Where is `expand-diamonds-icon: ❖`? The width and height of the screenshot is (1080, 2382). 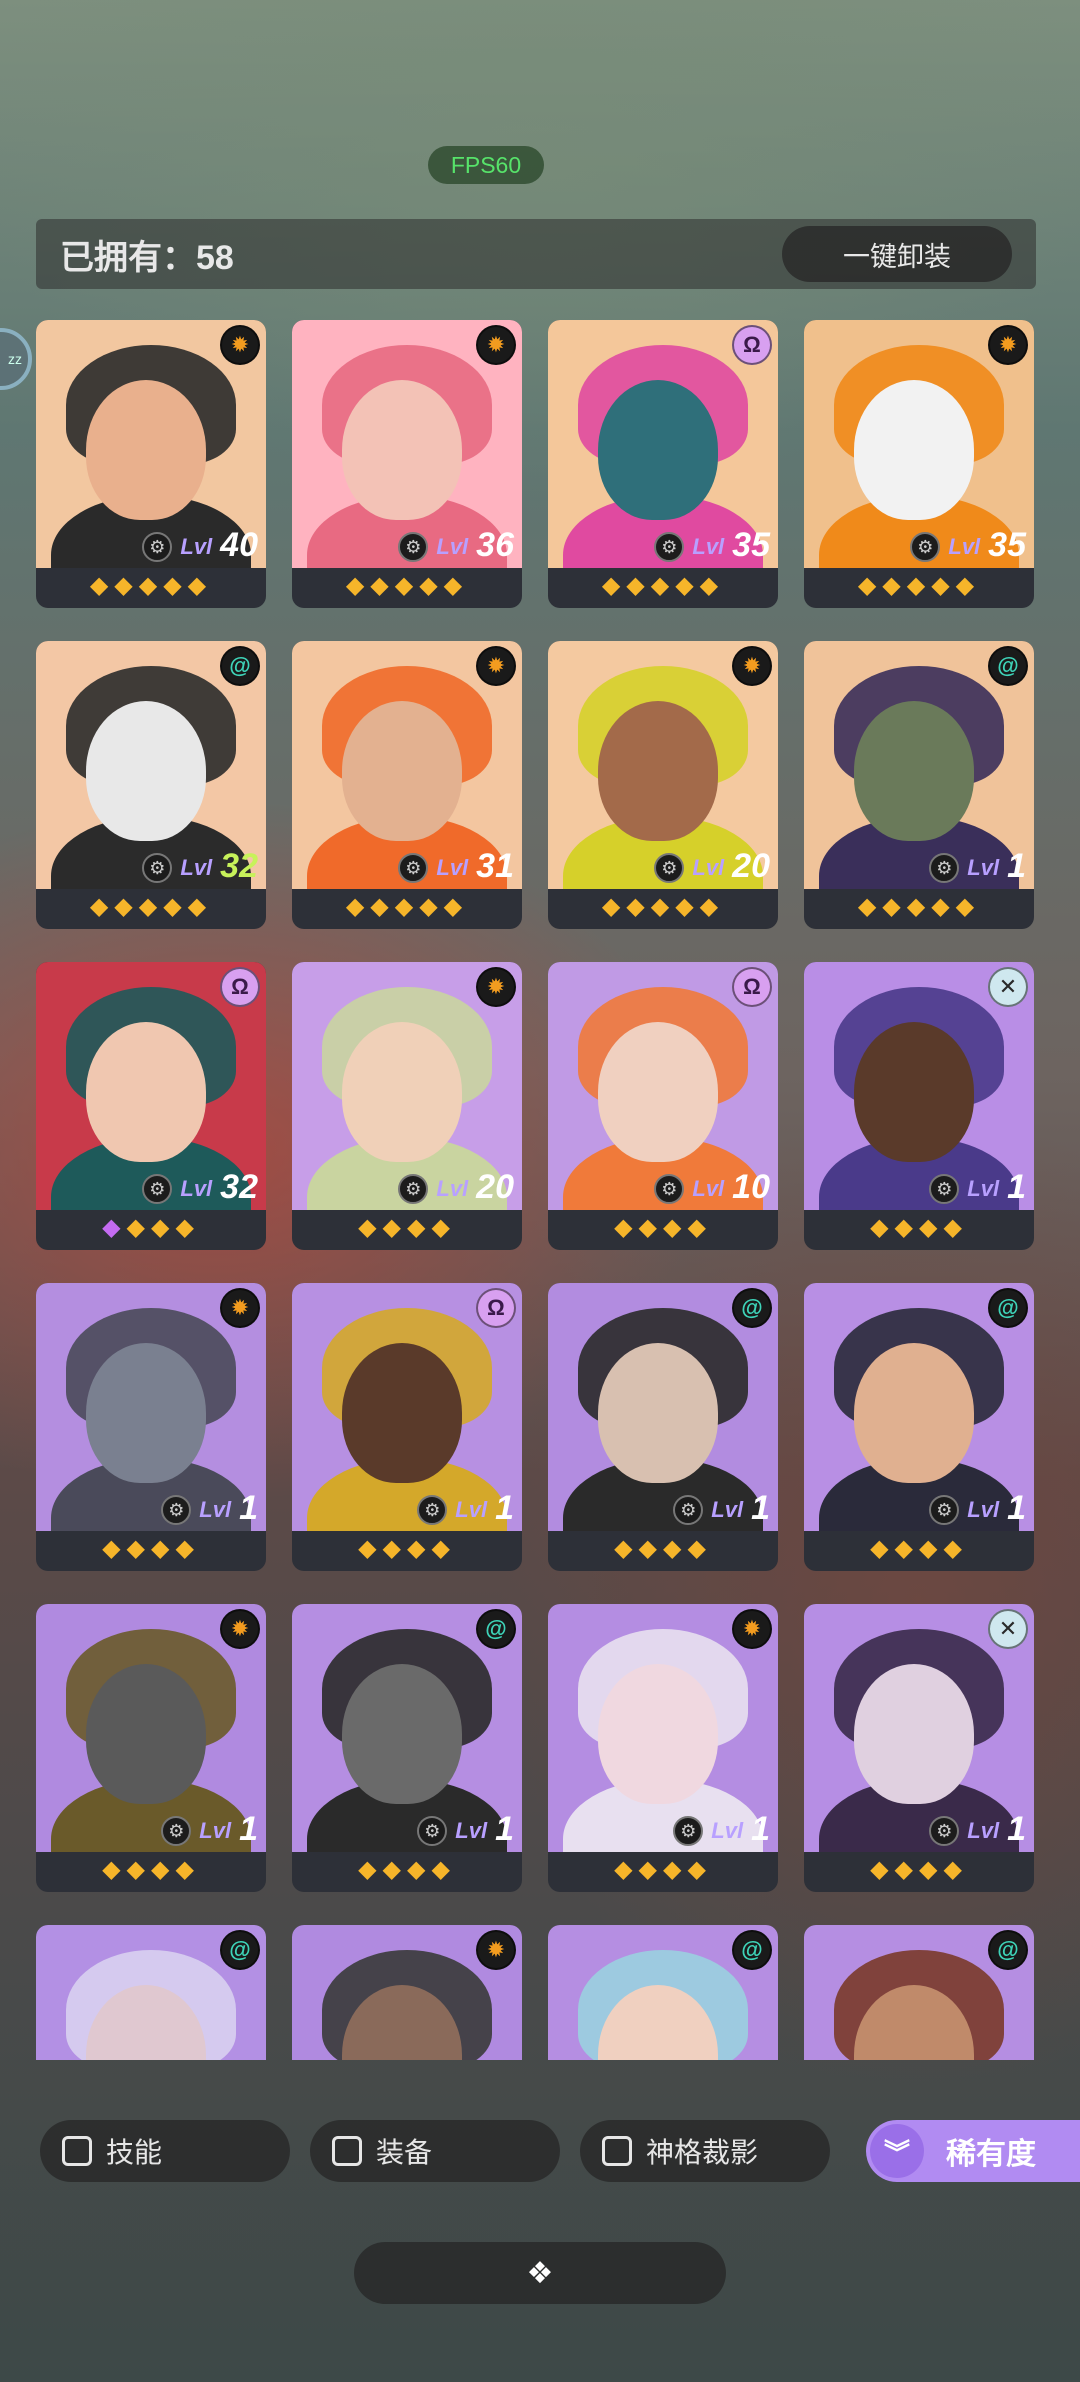 expand-diamonds-icon: ❖ is located at coordinates (540, 2273).